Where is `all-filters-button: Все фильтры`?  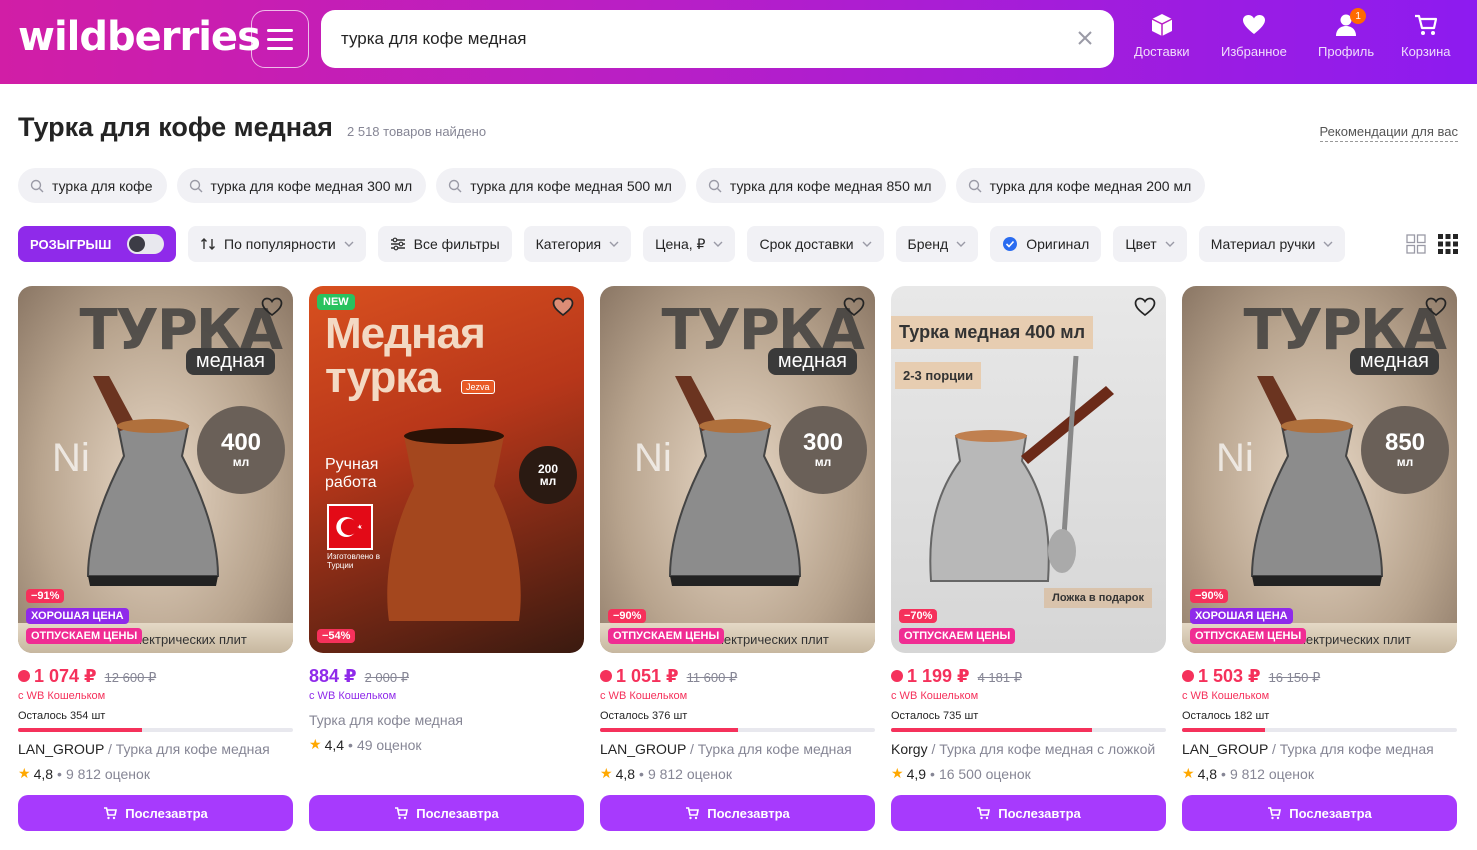 all-filters-button: Все фильтры is located at coordinates (444, 244).